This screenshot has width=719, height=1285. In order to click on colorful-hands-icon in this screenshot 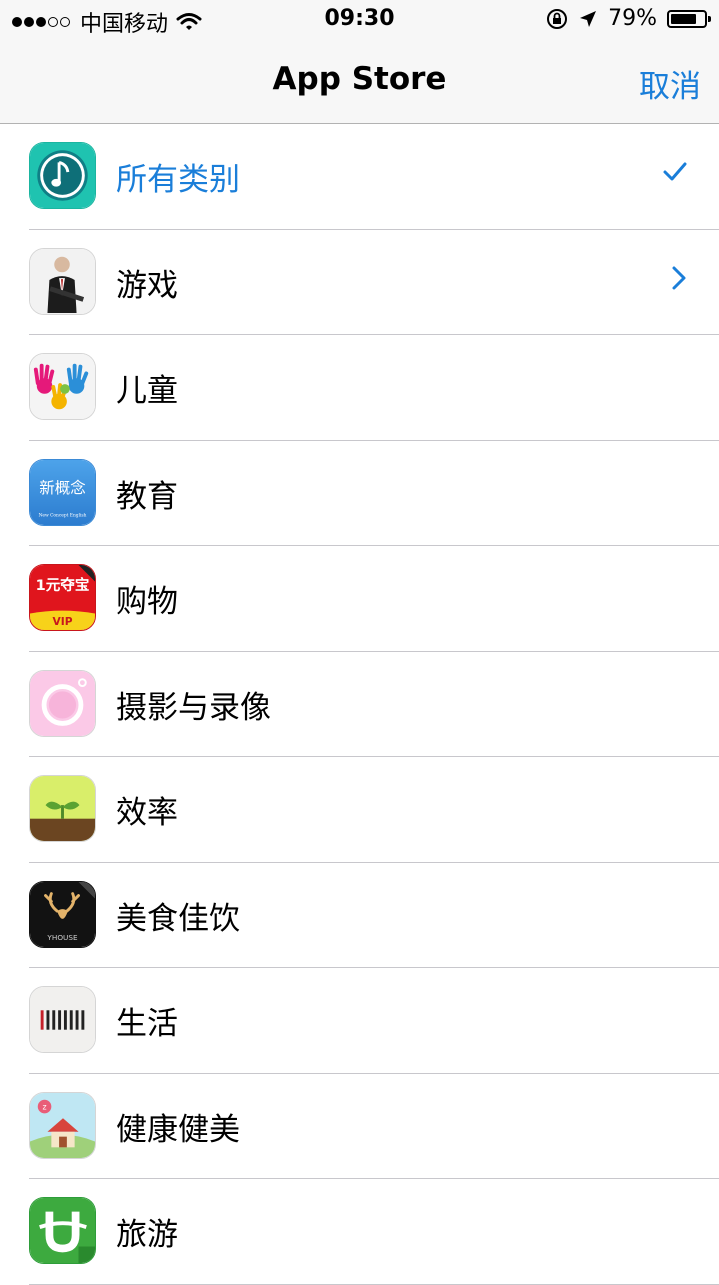, I will do `click(62, 386)`.